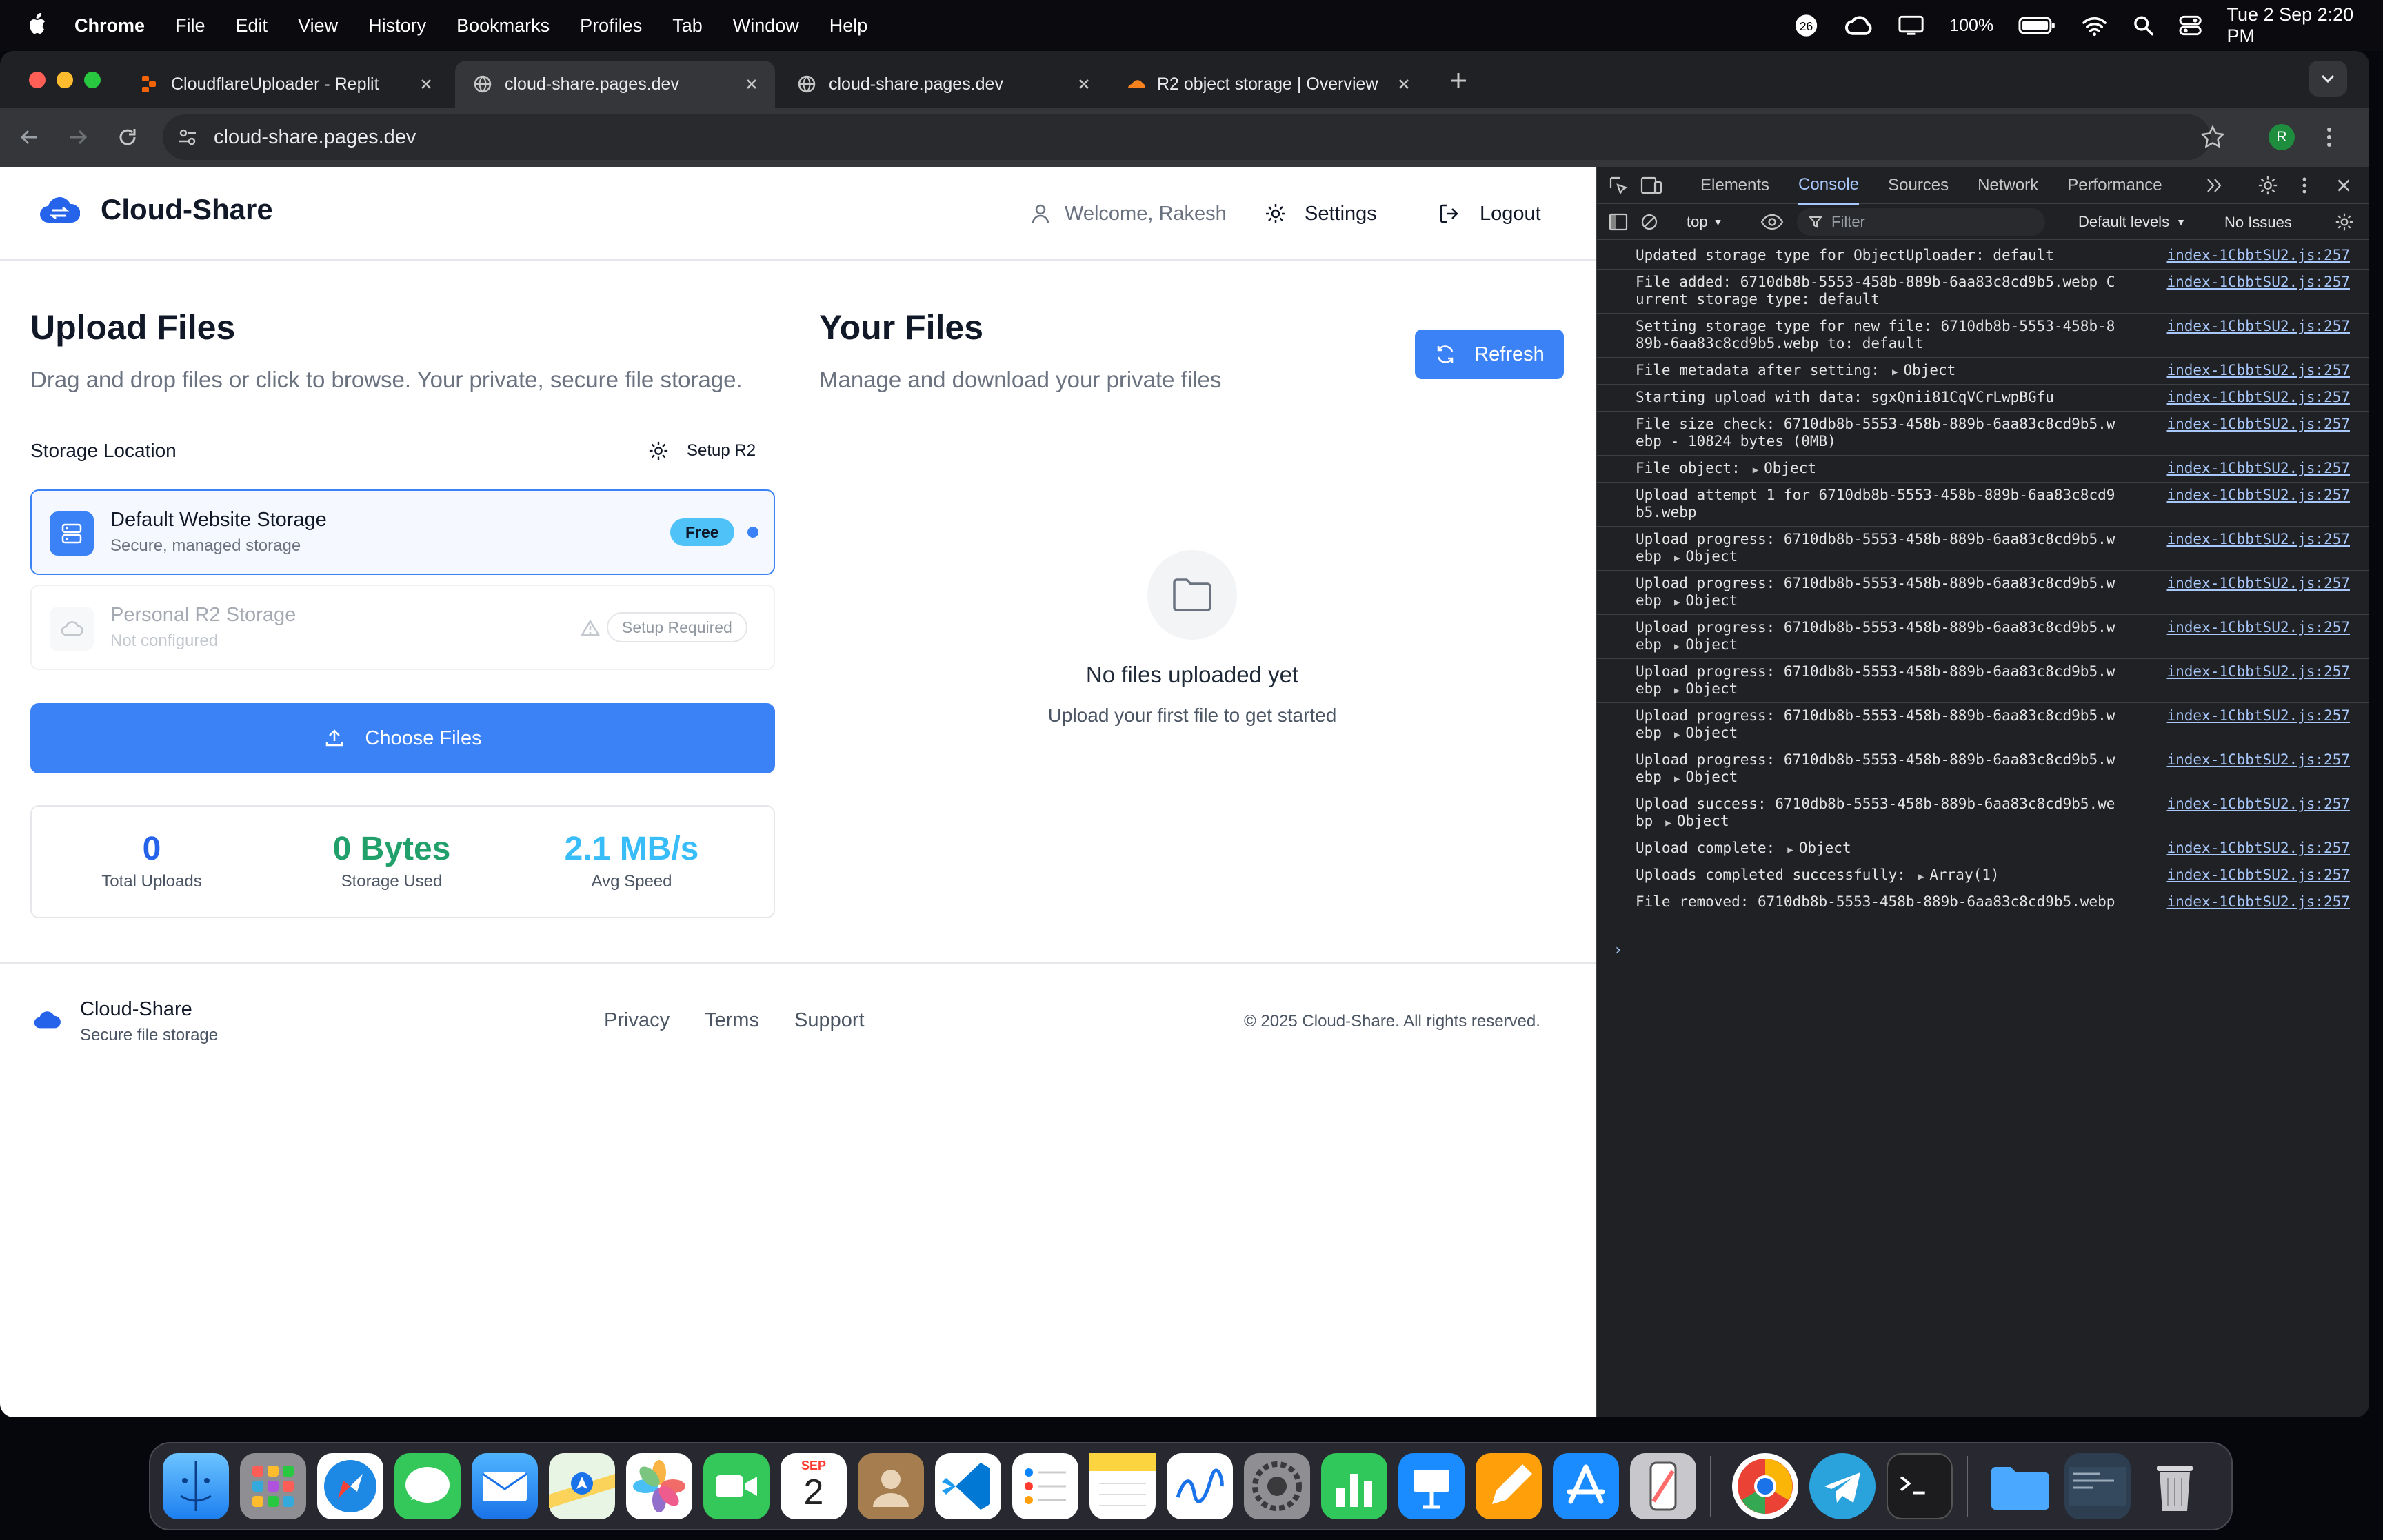  Describe the element at coordinates (1911, 26) in the screenshot. I see `display-icon` at that location.